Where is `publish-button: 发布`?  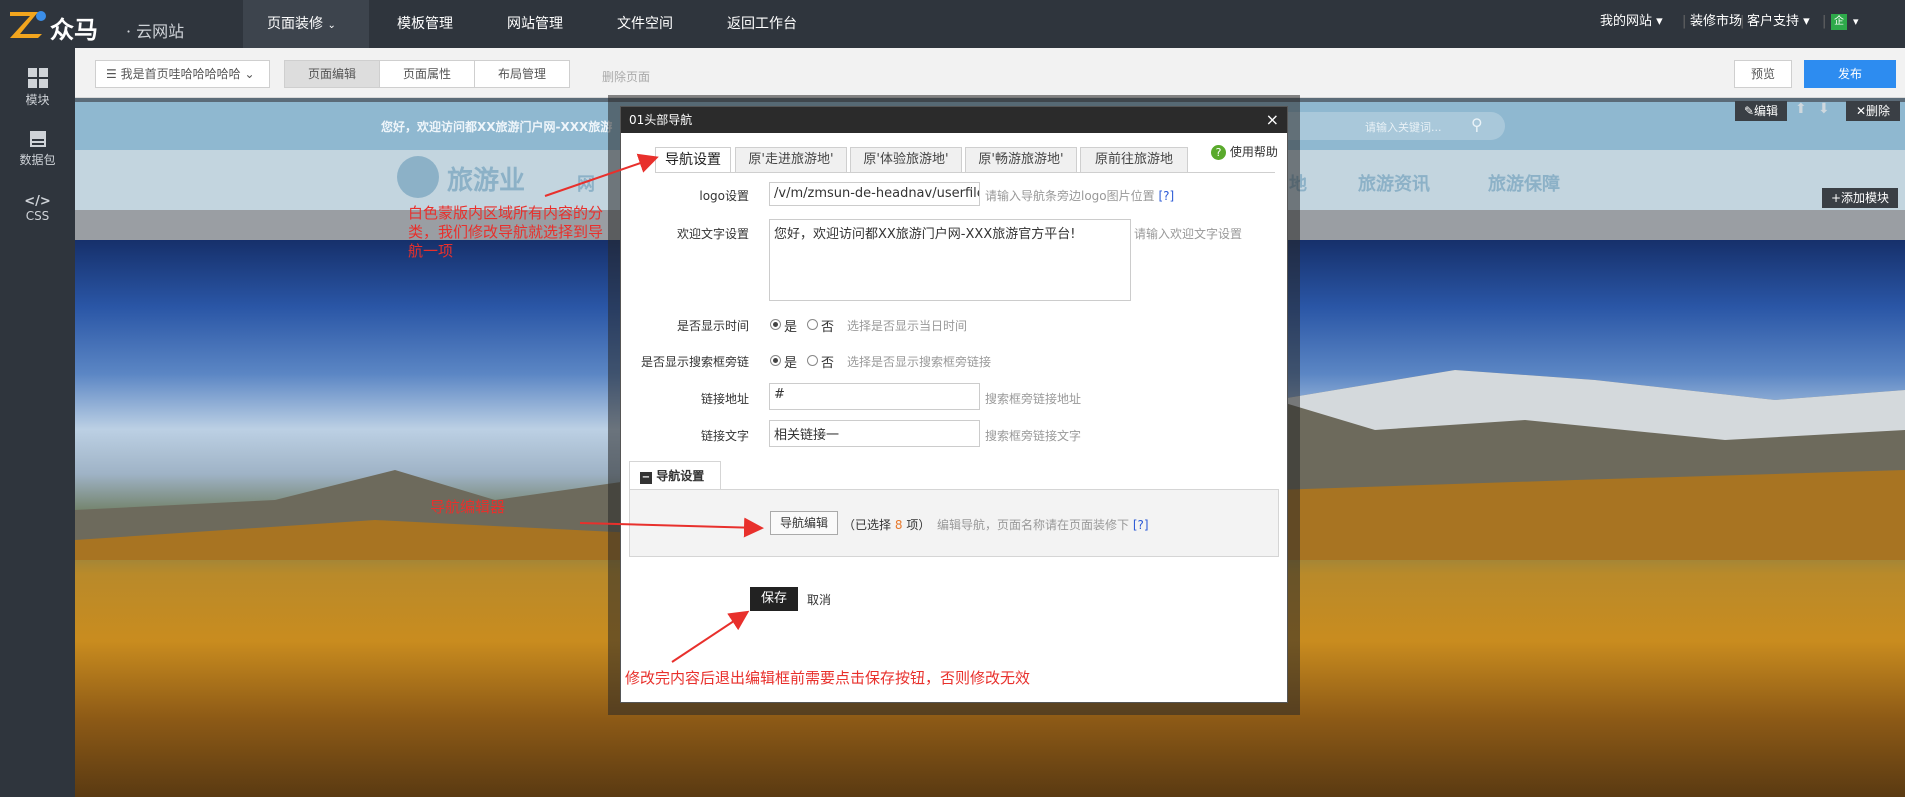 publish-button: 发布 is located at coordinates (1850, 74).